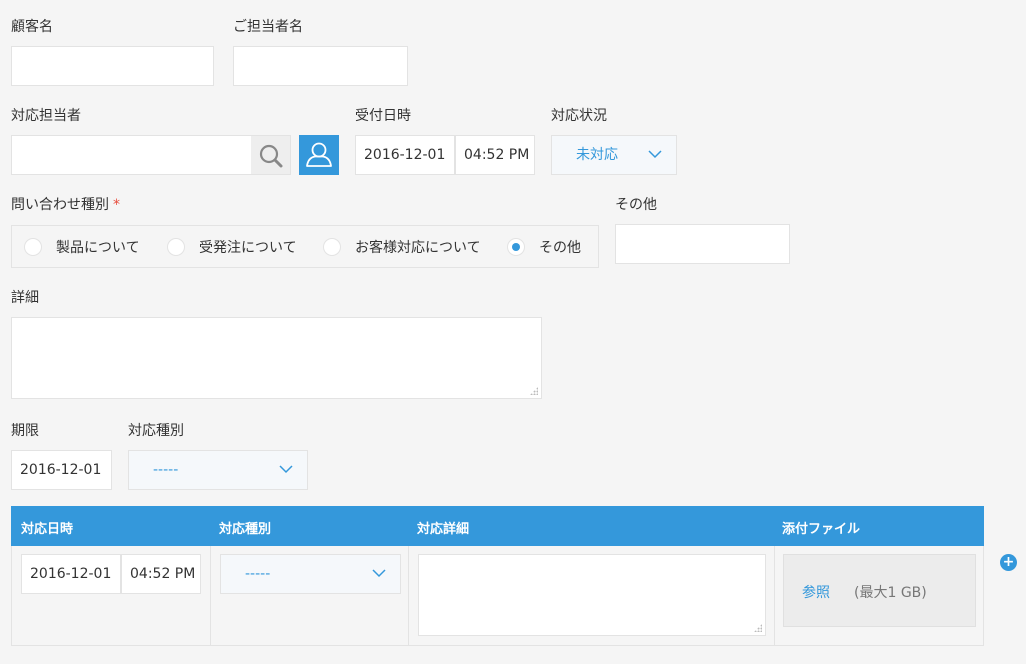 The image size is (1026, 664). What do you see at coordinates (310, 574) in the screenshot?
I see `row-type-select: -----` at bounding box center [310, 574].